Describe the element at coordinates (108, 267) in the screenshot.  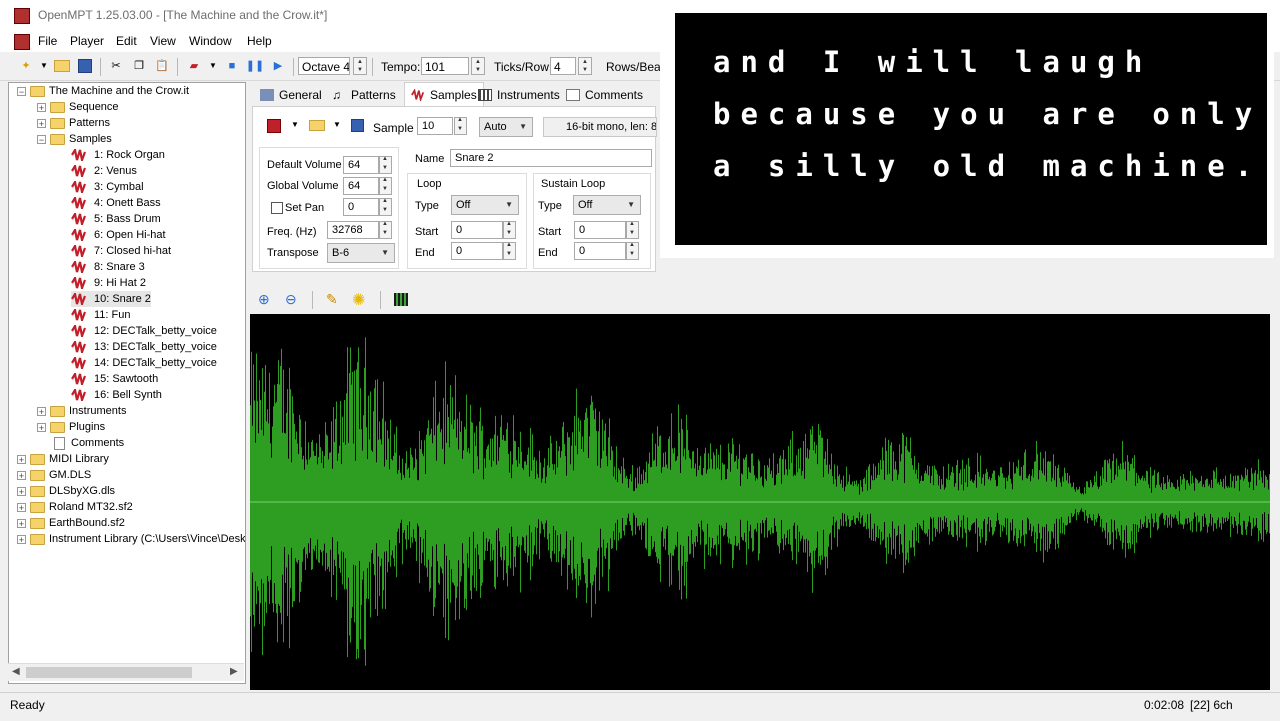
I see `sample-item: 8: Snare 3` at that location.